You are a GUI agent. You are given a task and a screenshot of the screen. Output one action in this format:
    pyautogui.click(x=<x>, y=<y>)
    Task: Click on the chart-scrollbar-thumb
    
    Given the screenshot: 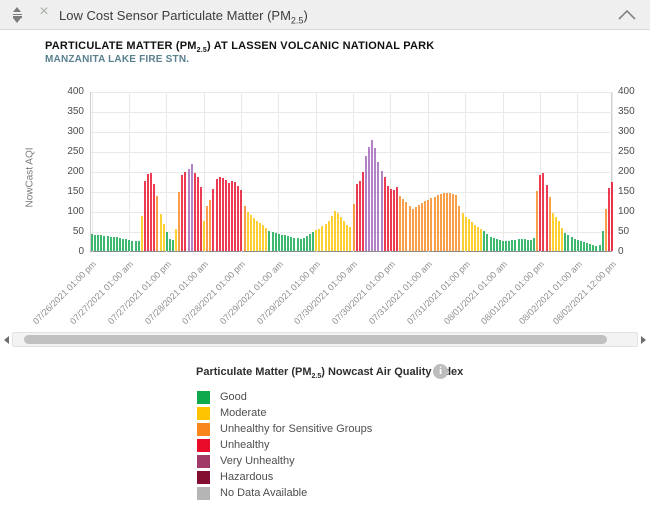 What is the action you would take?
    pyautogui.click(x=315, y=339)
    